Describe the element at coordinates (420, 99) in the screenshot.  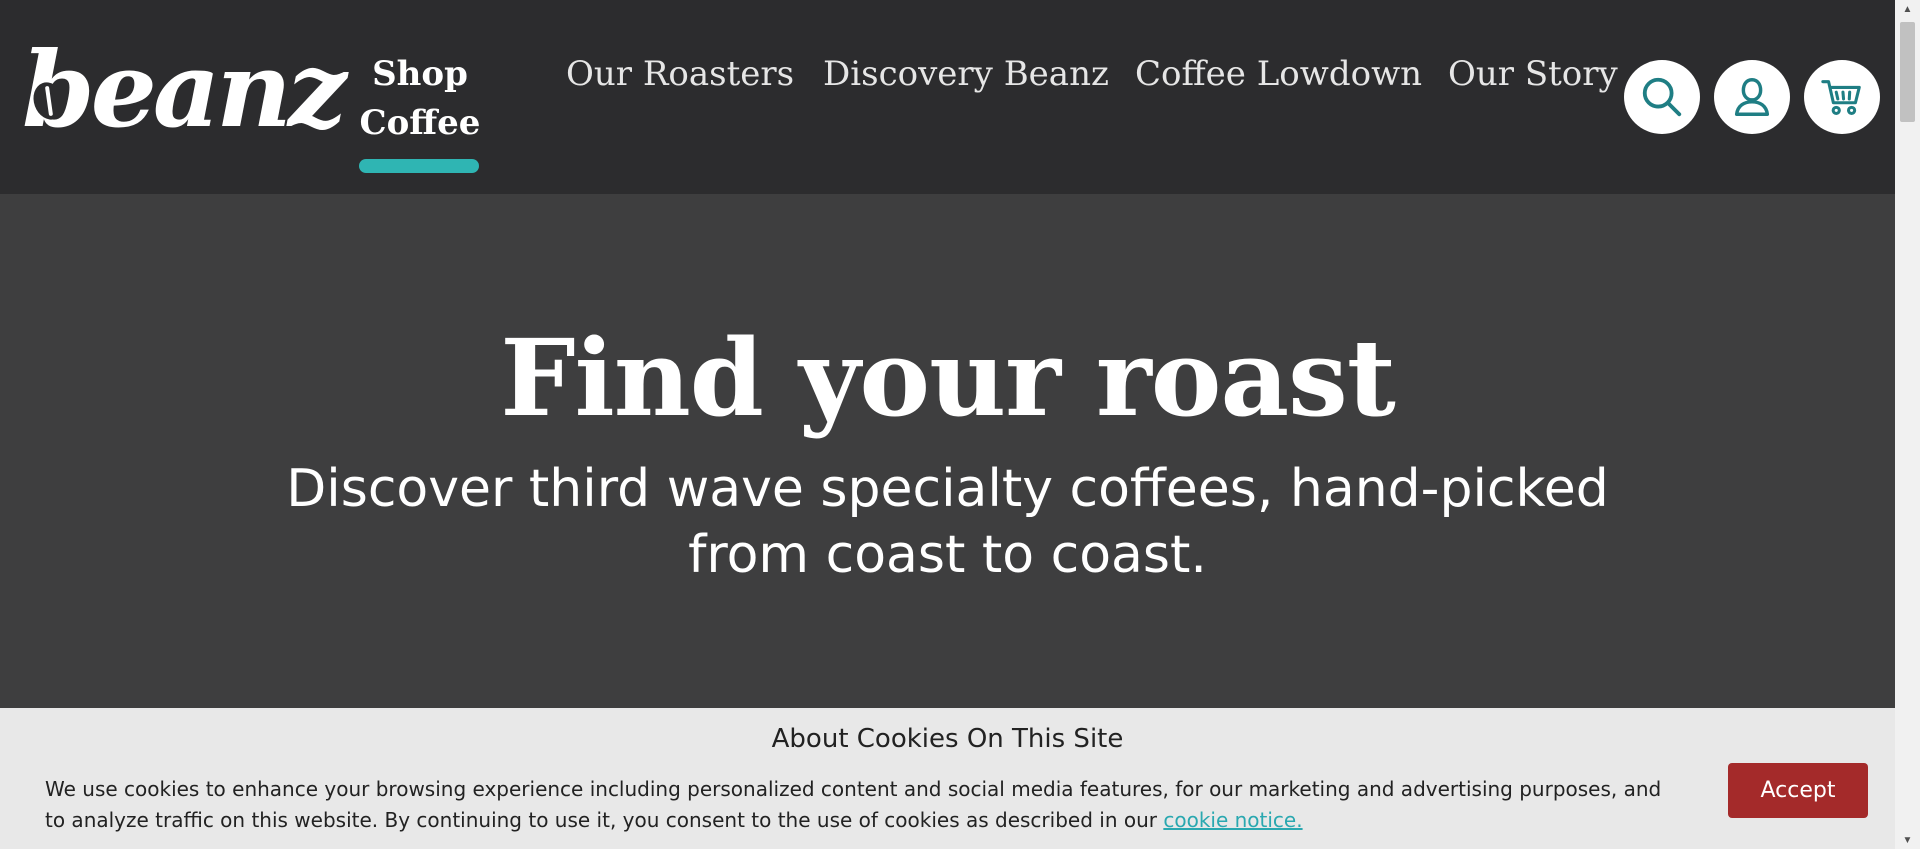
I see `nav-item-shop-coffee: Shop Coffee` at that location.